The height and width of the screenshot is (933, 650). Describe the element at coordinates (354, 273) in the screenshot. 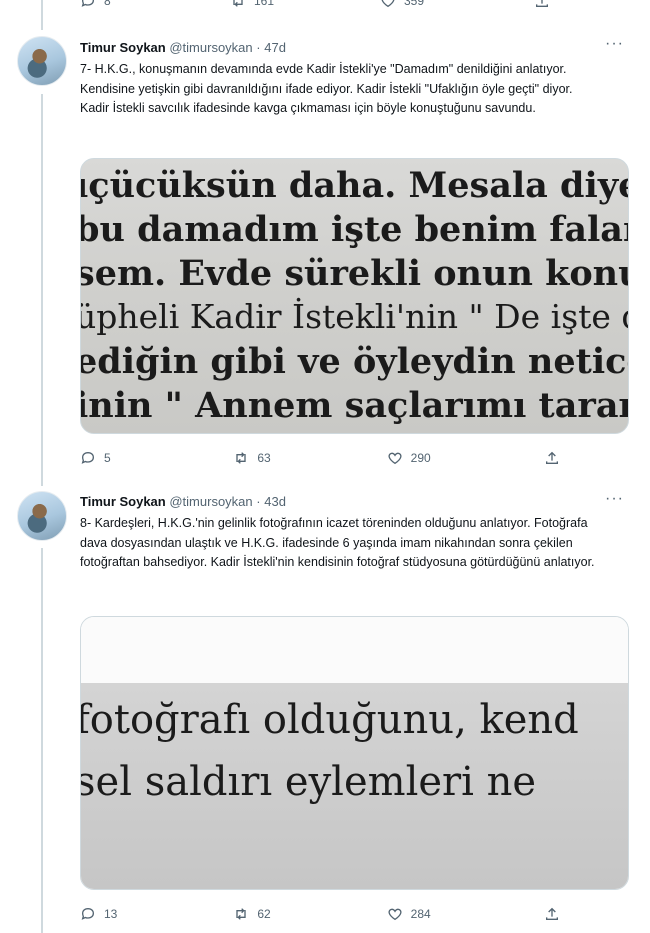

I see `image-text-line: sem. Evde sürekli onun konusu` at that location.